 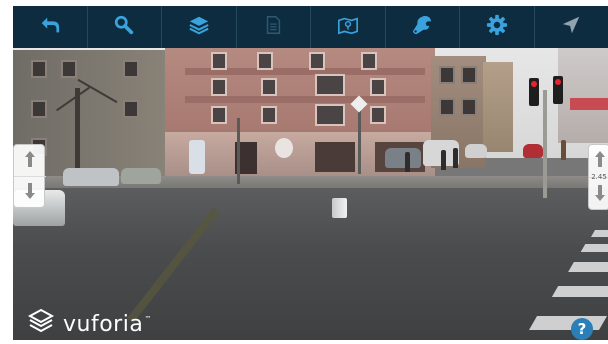 What do you see at coordinates (545, 144) in the screenshot?
I see `traffic-light-pole` at bounding box center [545, 144].